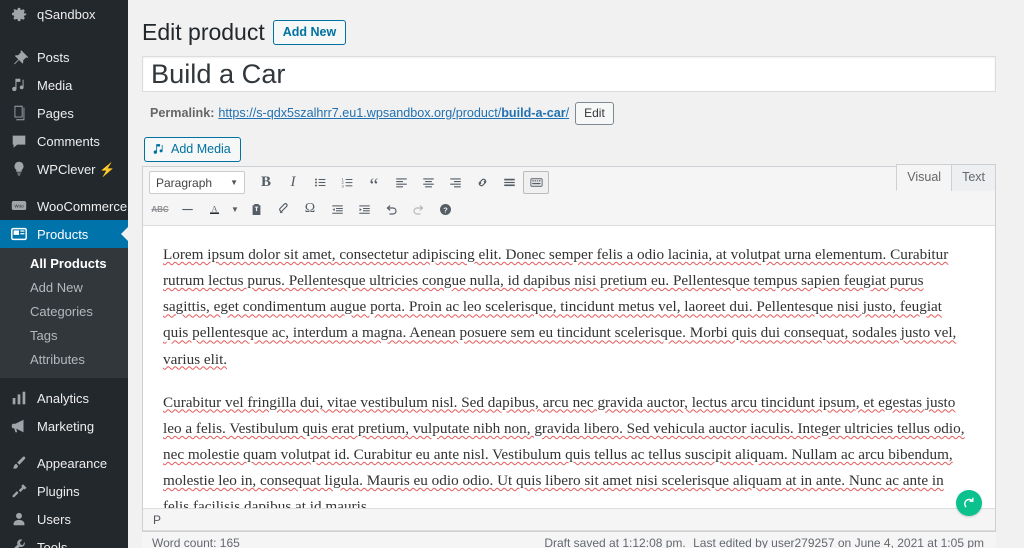 The height and width of the screenshot is (548, 1024). I want to click on svg-text: Woo, so click(19, 205).